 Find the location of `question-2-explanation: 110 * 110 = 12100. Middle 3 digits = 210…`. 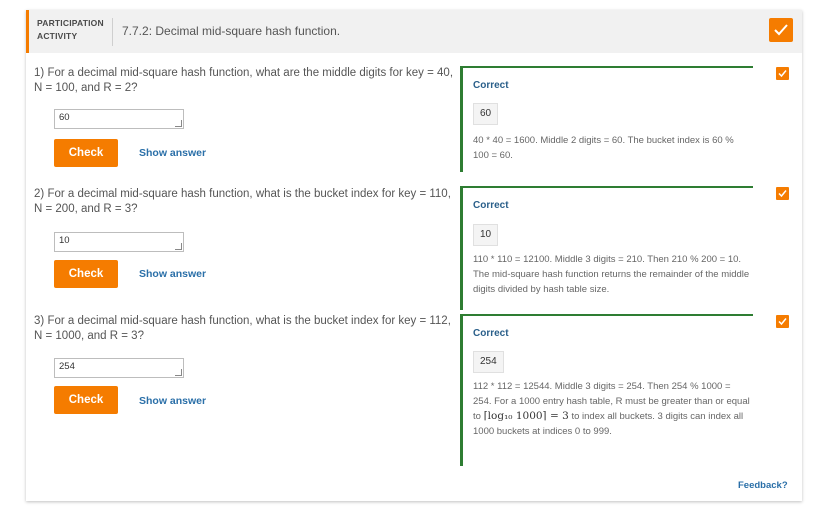

question-2-explanation: 110 * 110 = 12100. Middle 3 digits = 210… is located at coordinates (611, 274).